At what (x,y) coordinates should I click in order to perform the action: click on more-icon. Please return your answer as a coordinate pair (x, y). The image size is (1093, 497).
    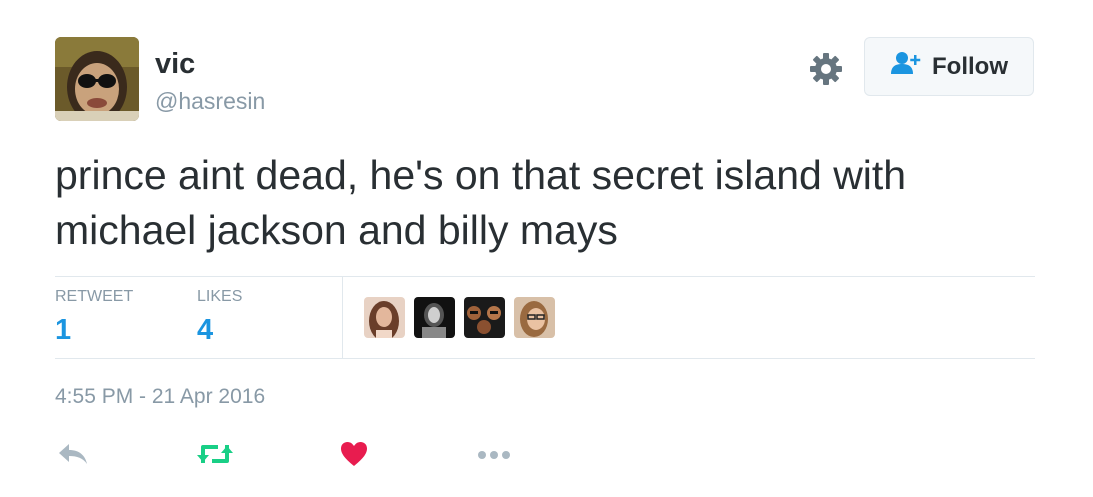
    Looking at the image, I should click on (494, 456).